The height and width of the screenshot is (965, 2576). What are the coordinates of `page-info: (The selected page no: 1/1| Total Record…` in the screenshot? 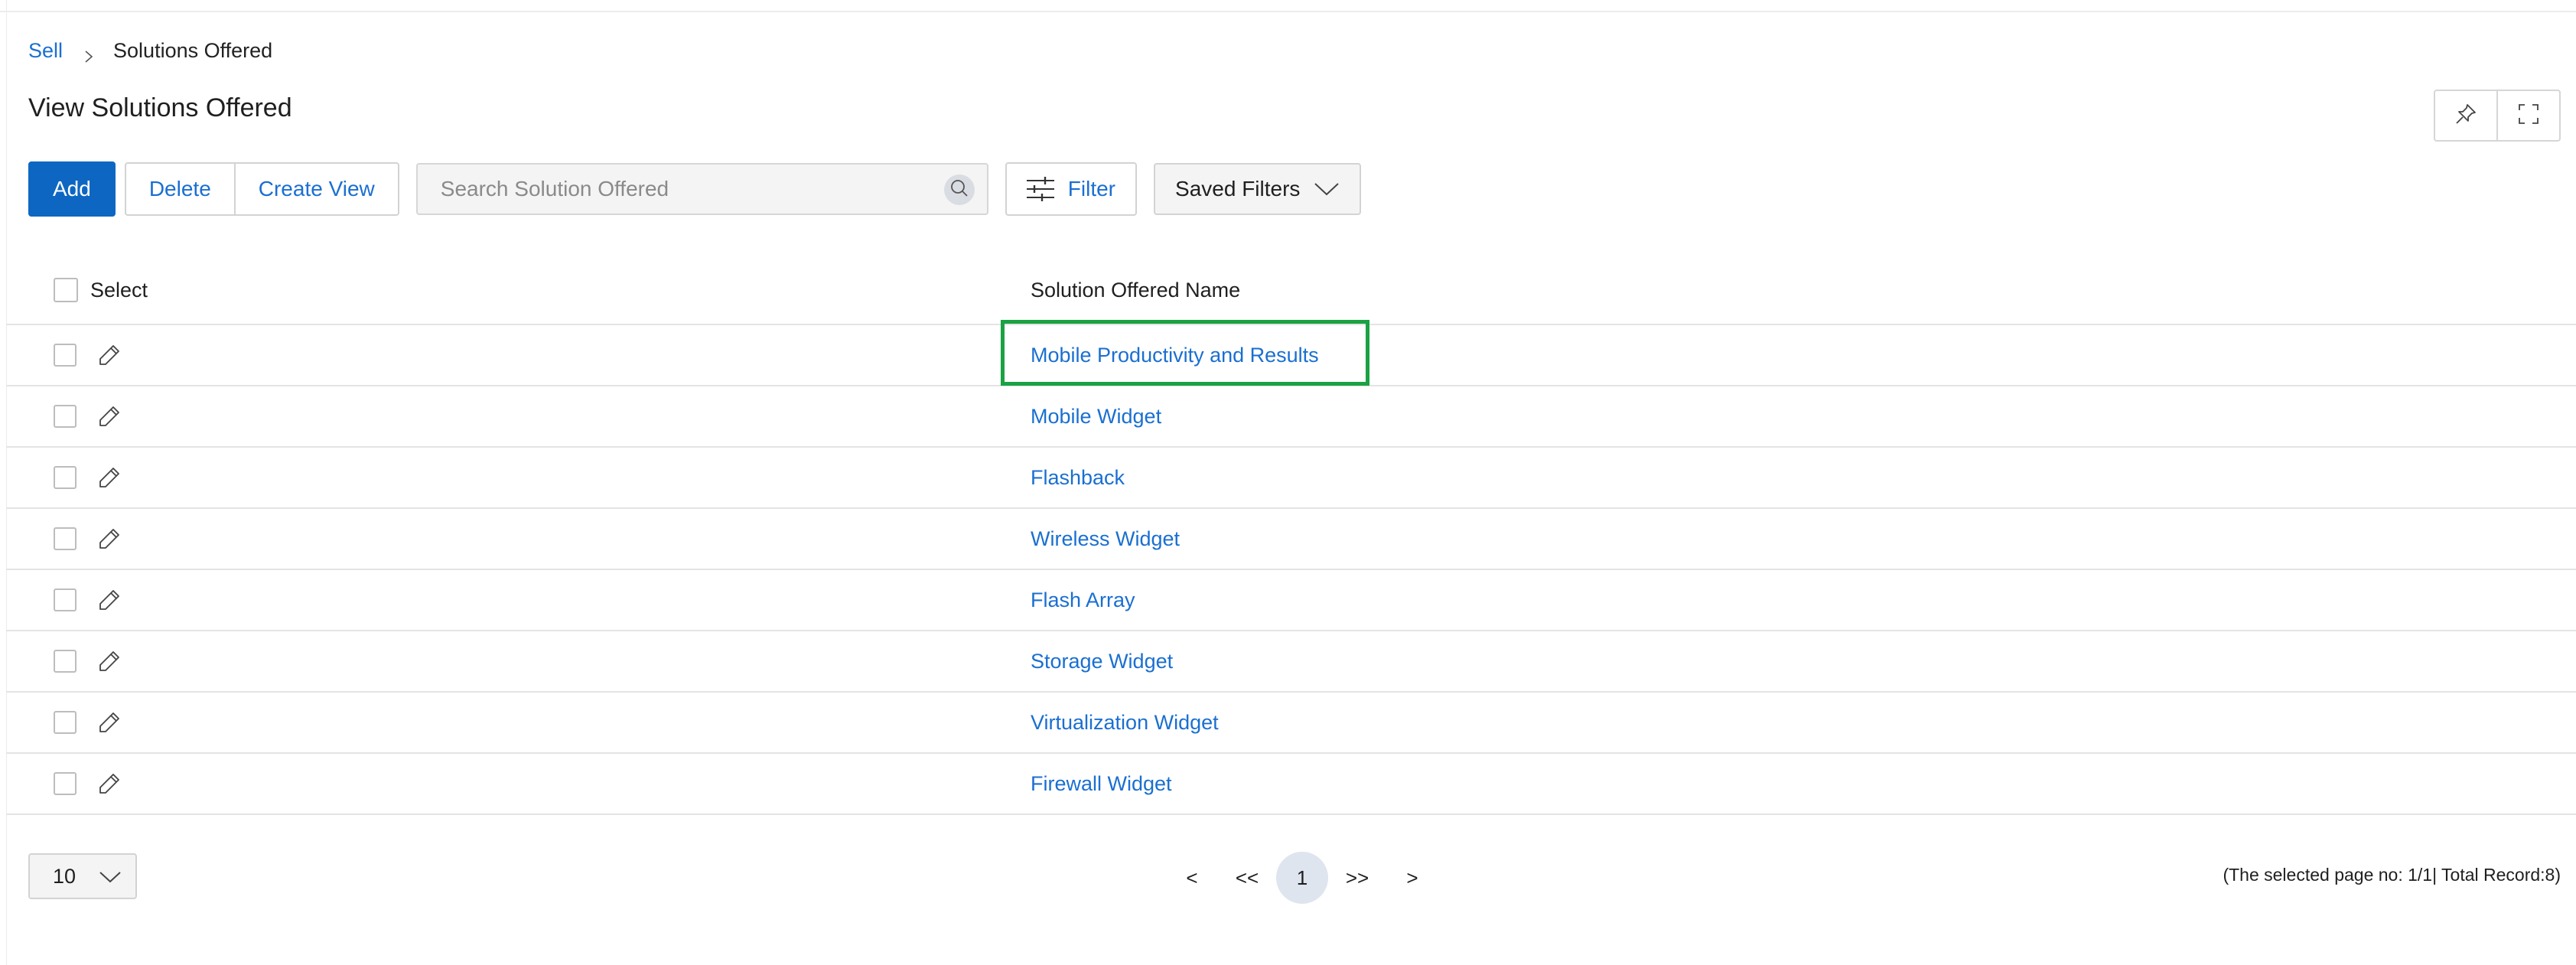 It's located at (2392, 875).